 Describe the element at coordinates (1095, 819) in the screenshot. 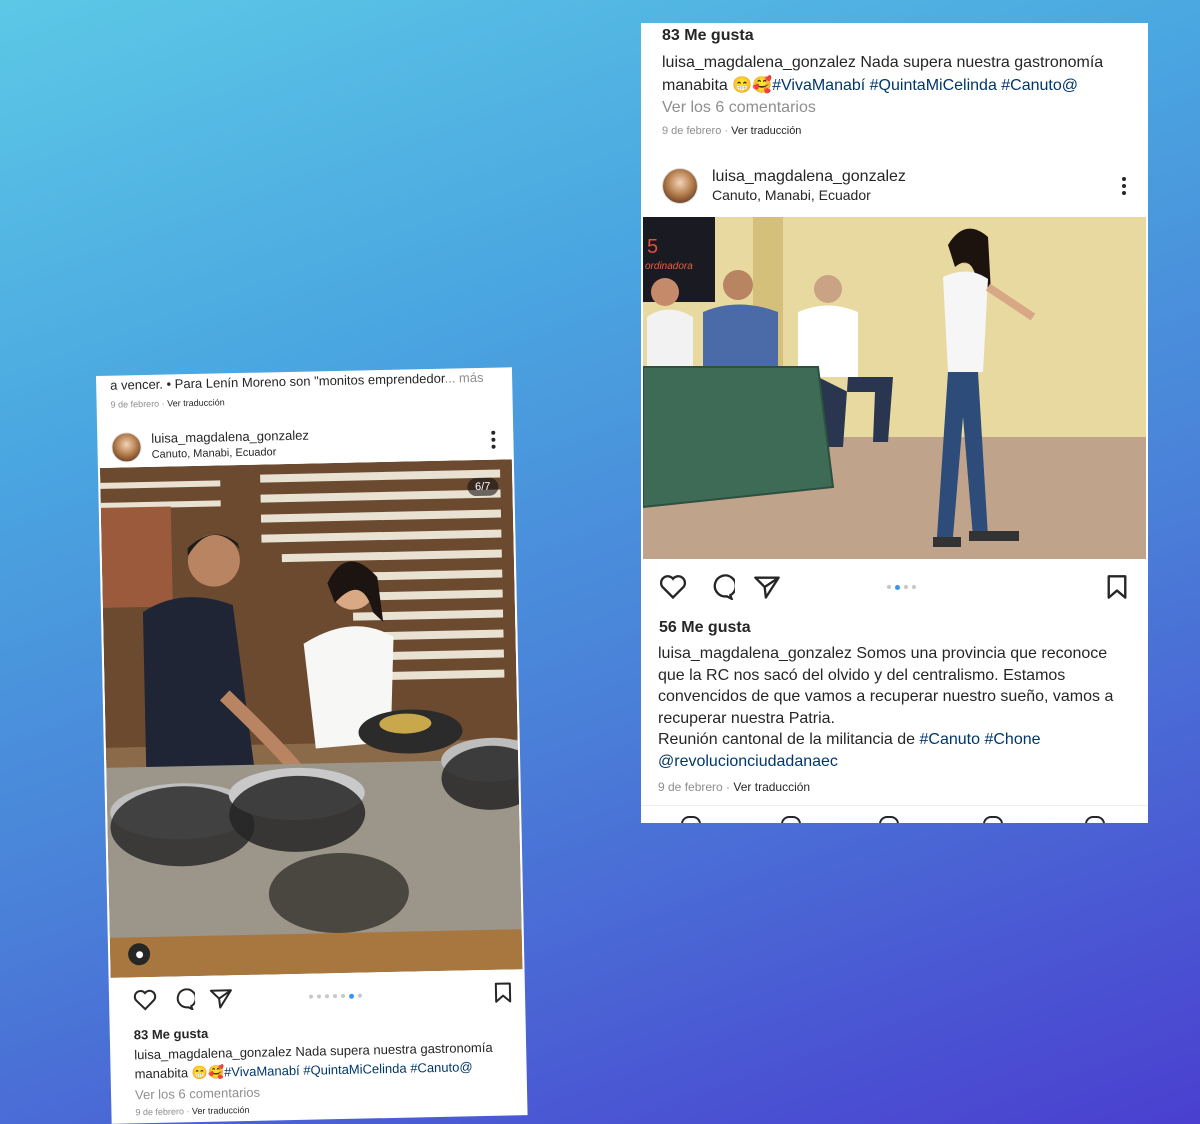

I see `profile-icon` at that location.